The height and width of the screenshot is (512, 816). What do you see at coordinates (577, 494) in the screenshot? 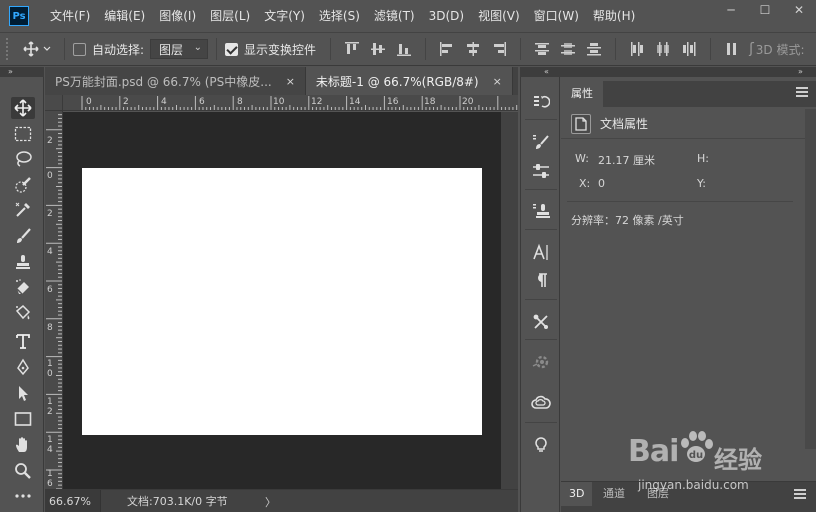
I see `tab-3d: 3D` at bounding box center [577, 494].